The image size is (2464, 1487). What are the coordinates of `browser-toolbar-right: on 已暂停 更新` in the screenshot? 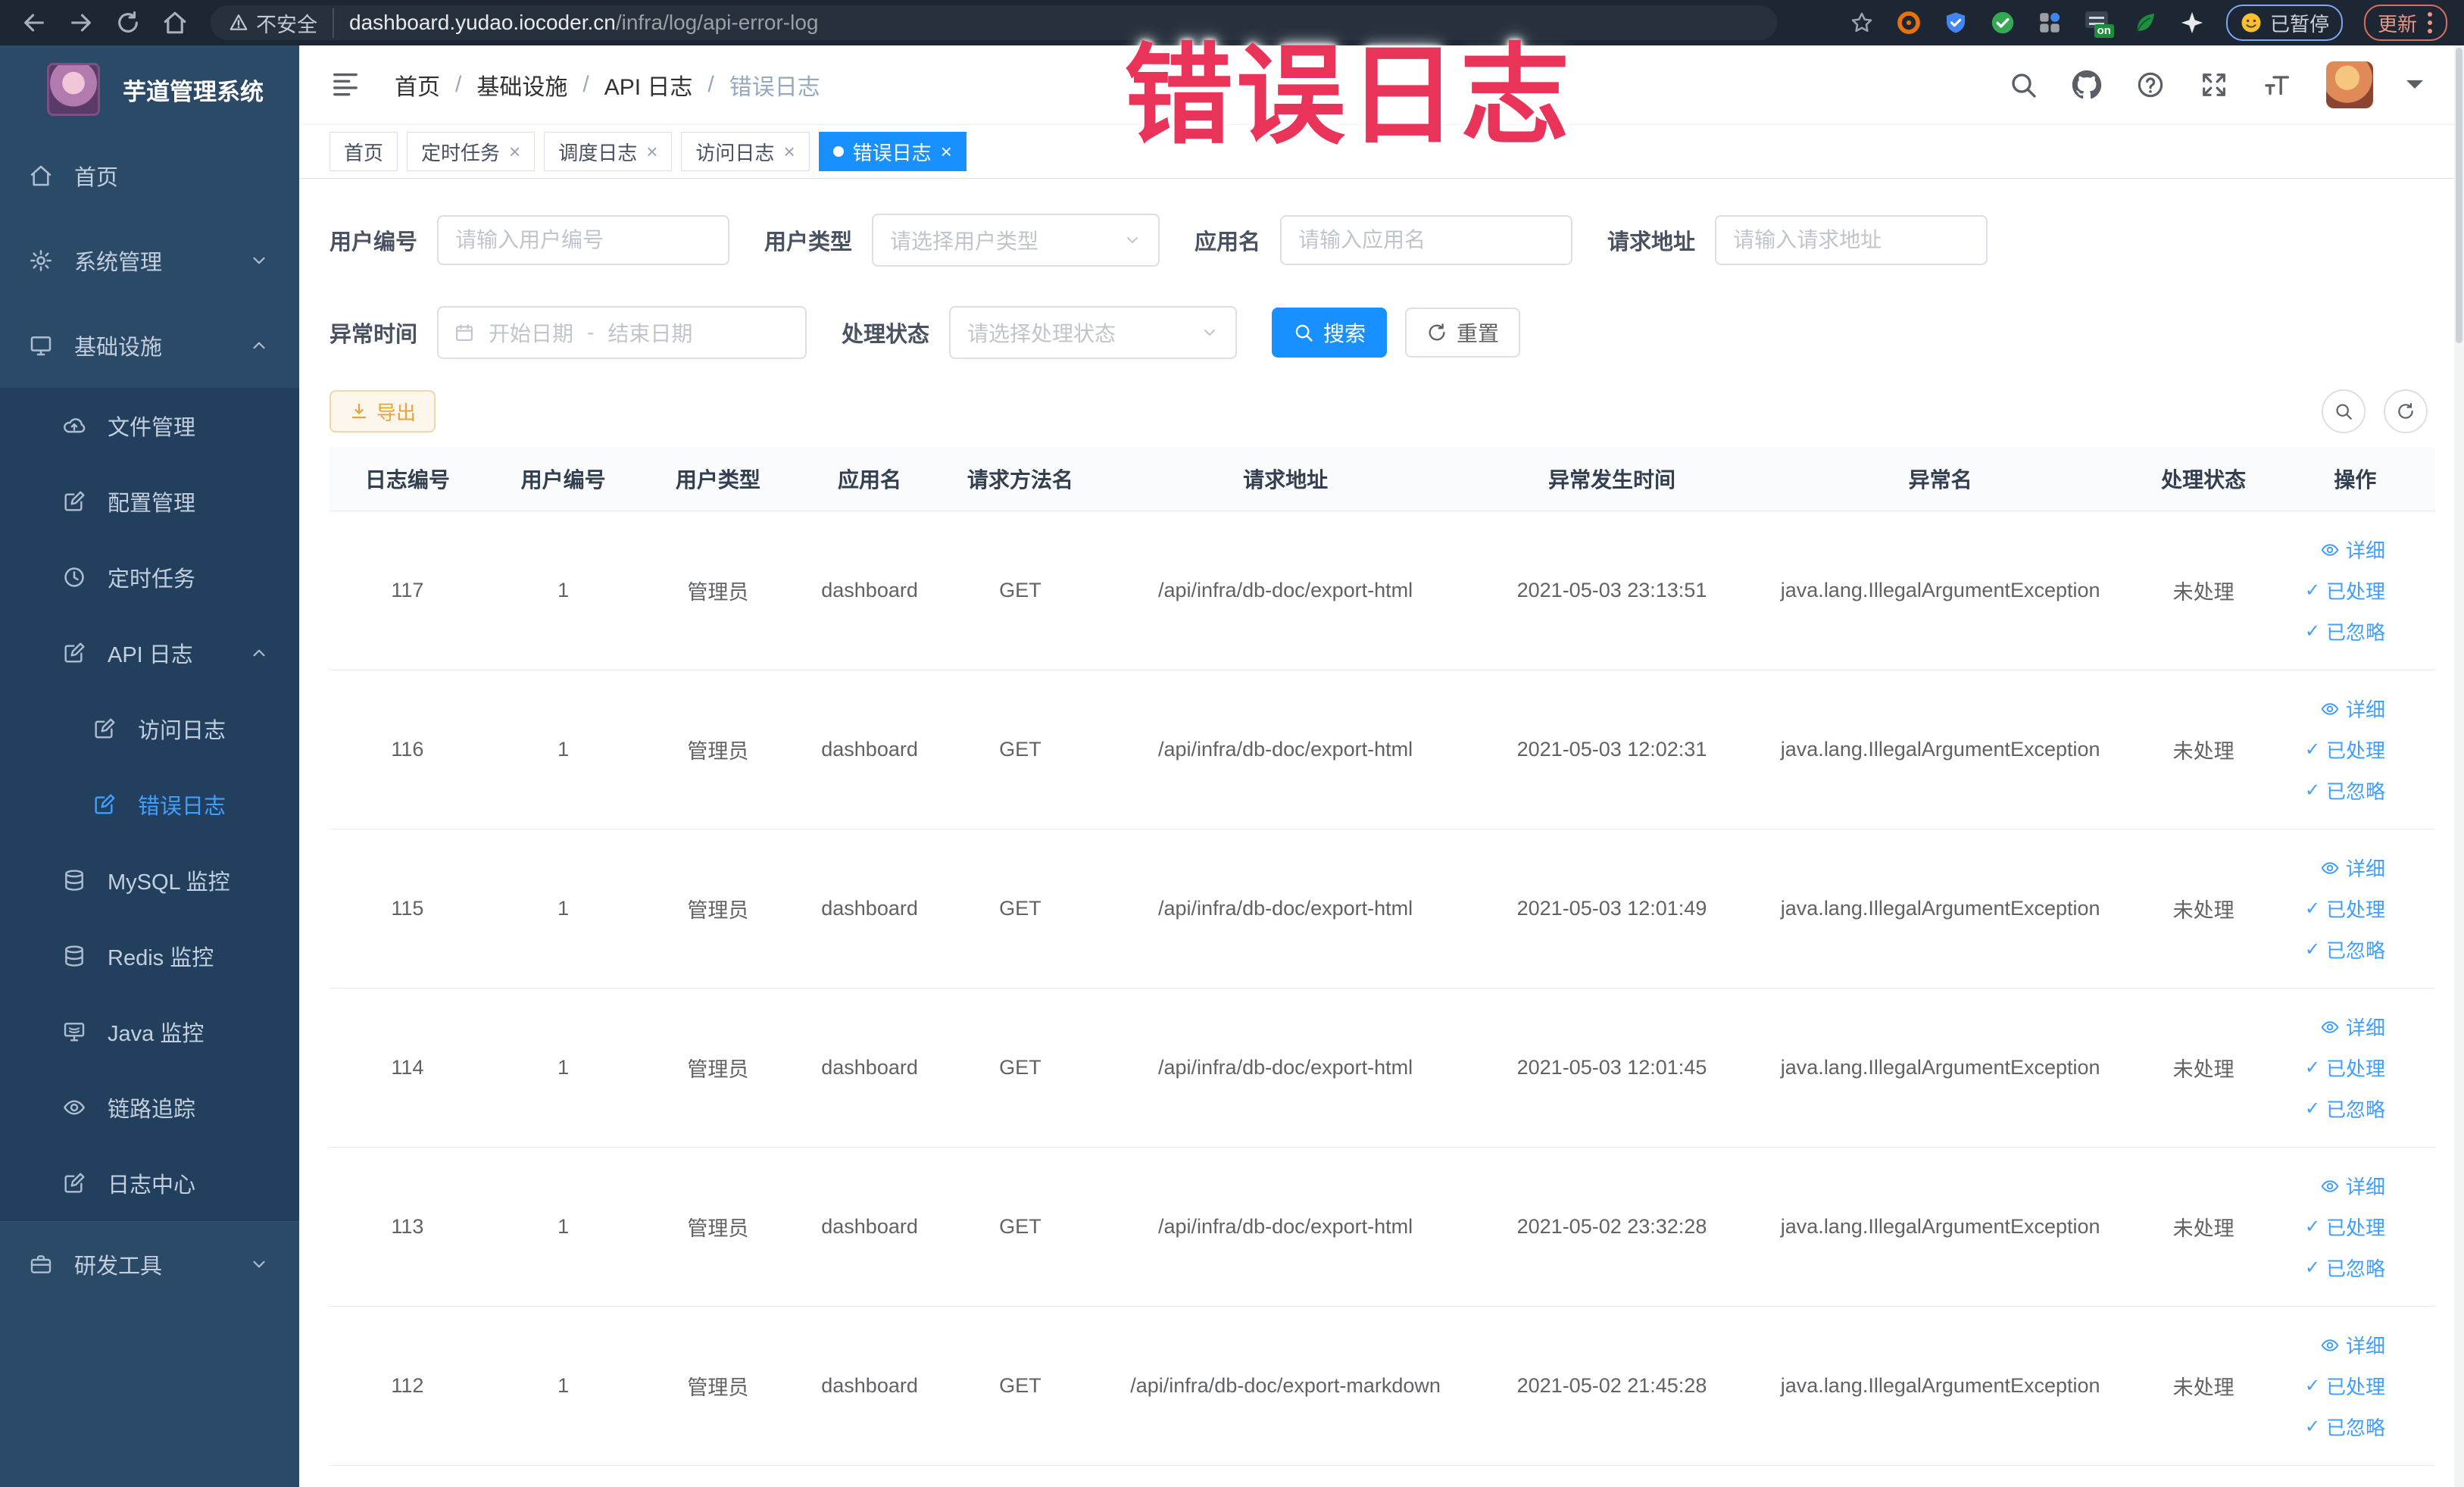 It's located at (2156, 23).